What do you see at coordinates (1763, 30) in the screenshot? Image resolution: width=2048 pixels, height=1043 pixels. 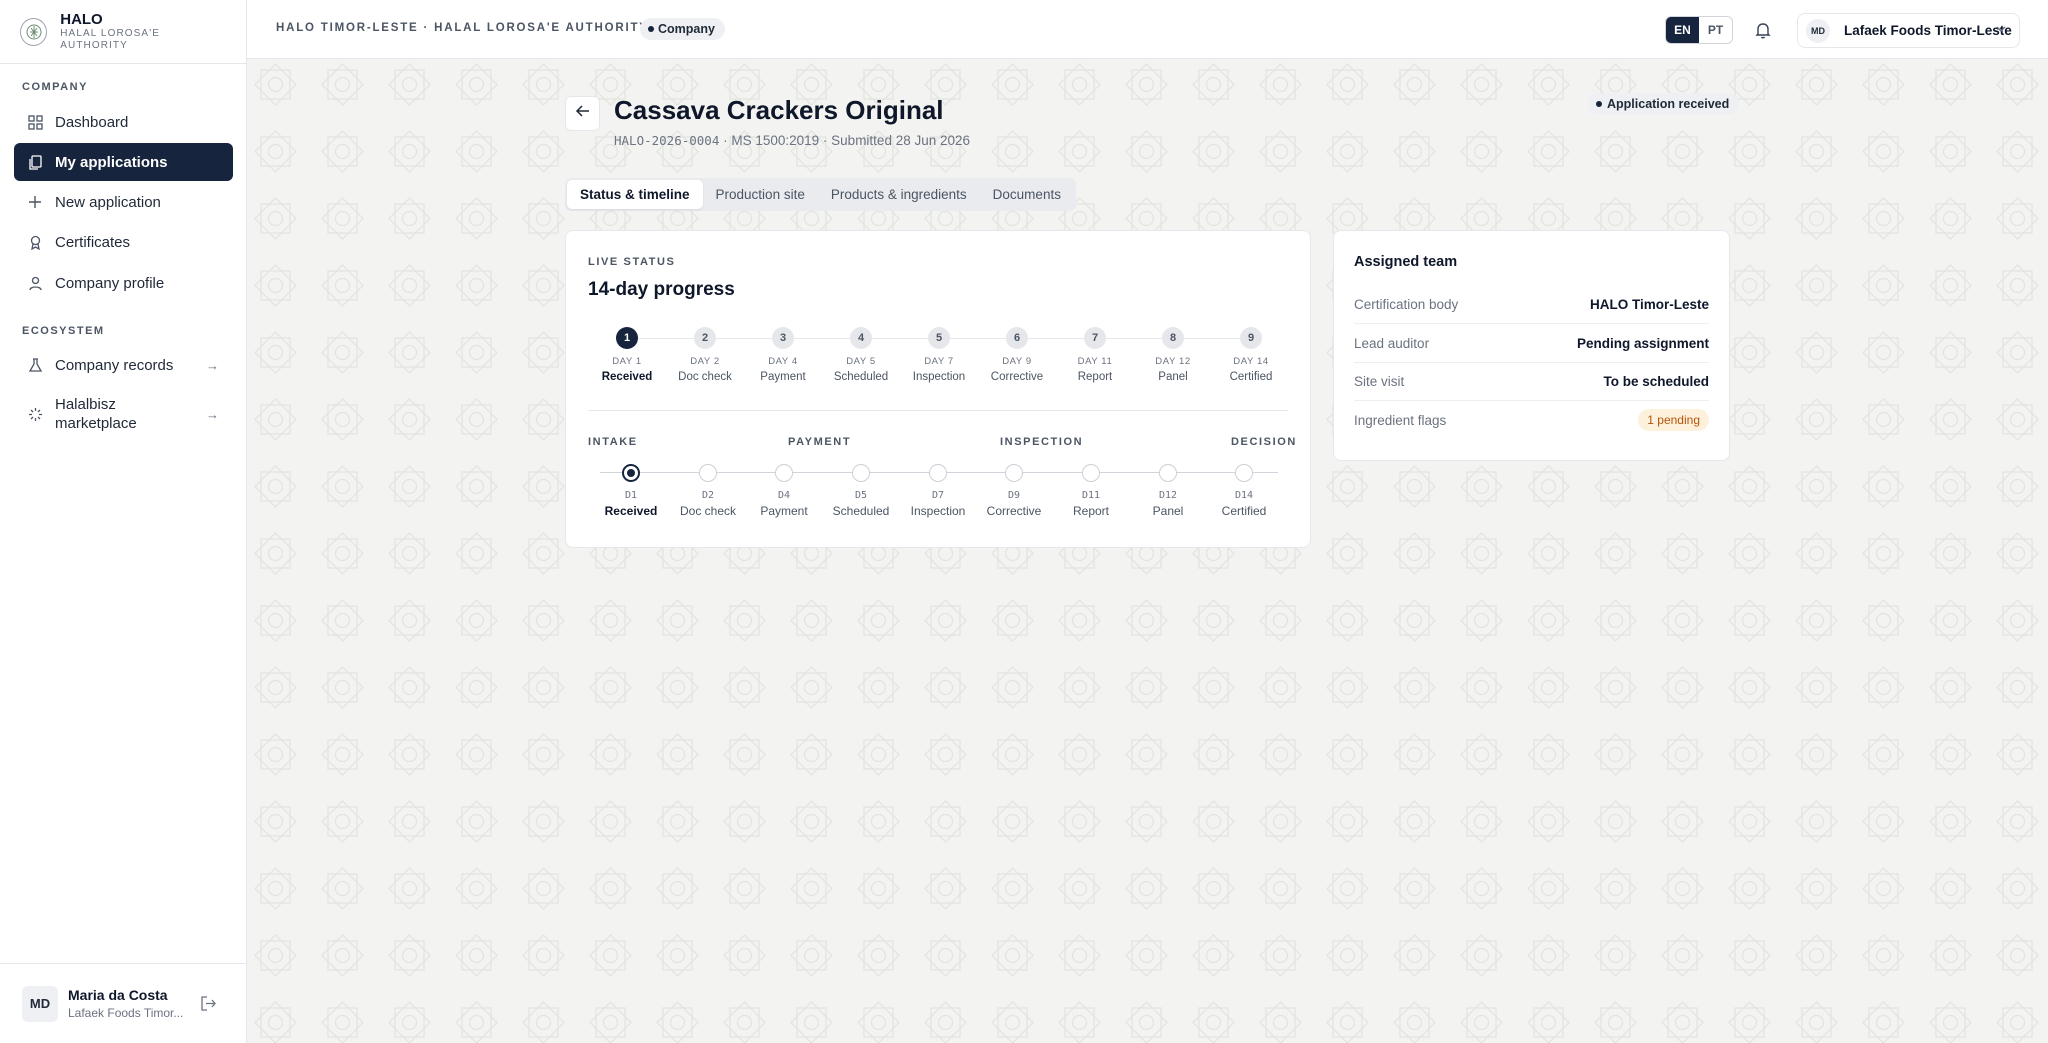 I see `bell-icon` at bounding box center [1763, 30].